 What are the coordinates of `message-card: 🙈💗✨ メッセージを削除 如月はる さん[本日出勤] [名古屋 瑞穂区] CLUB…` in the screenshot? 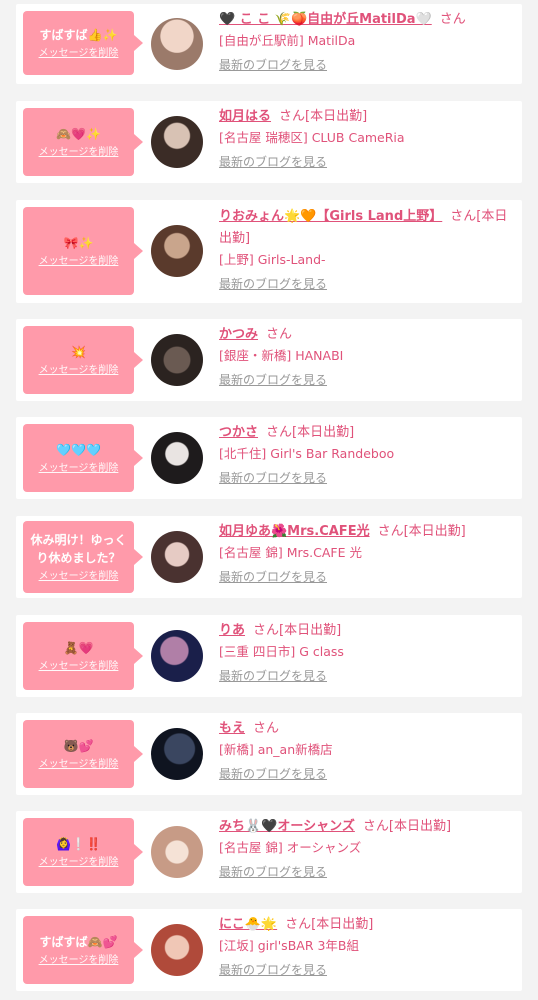 It's located at (269, 142).